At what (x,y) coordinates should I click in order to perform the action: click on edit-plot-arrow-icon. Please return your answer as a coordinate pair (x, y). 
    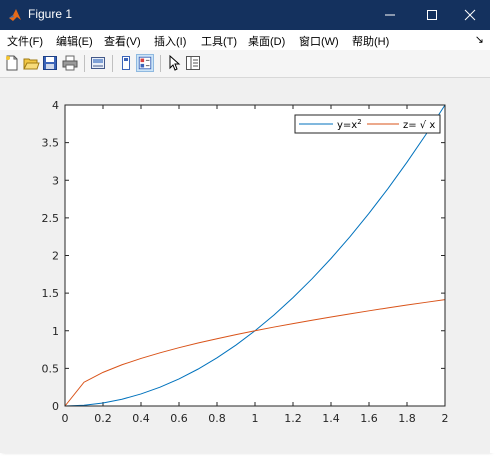
    Looking at the image, I should click on (174, 63).